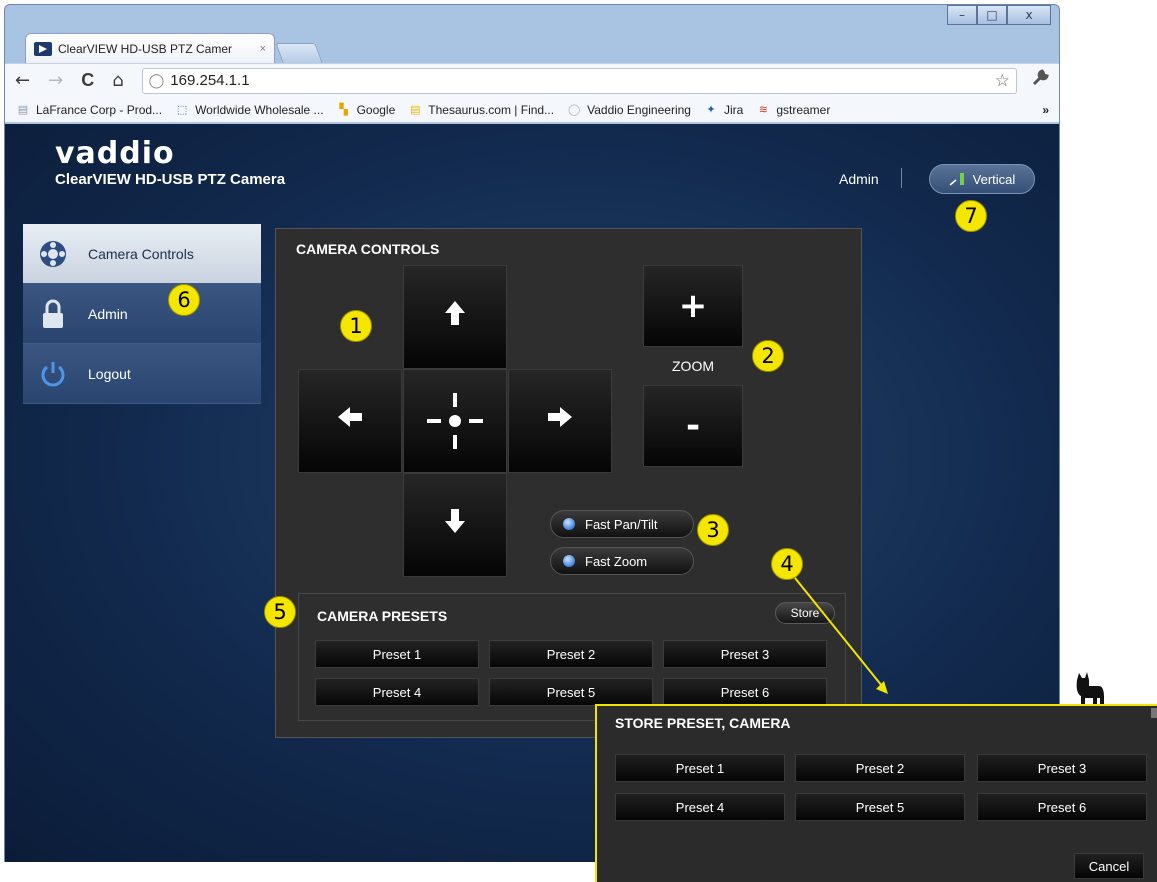 Image resolution: width=1157 pixels, height=882 pixels. I want to click on arrow-up-icon, so click(455, 317).